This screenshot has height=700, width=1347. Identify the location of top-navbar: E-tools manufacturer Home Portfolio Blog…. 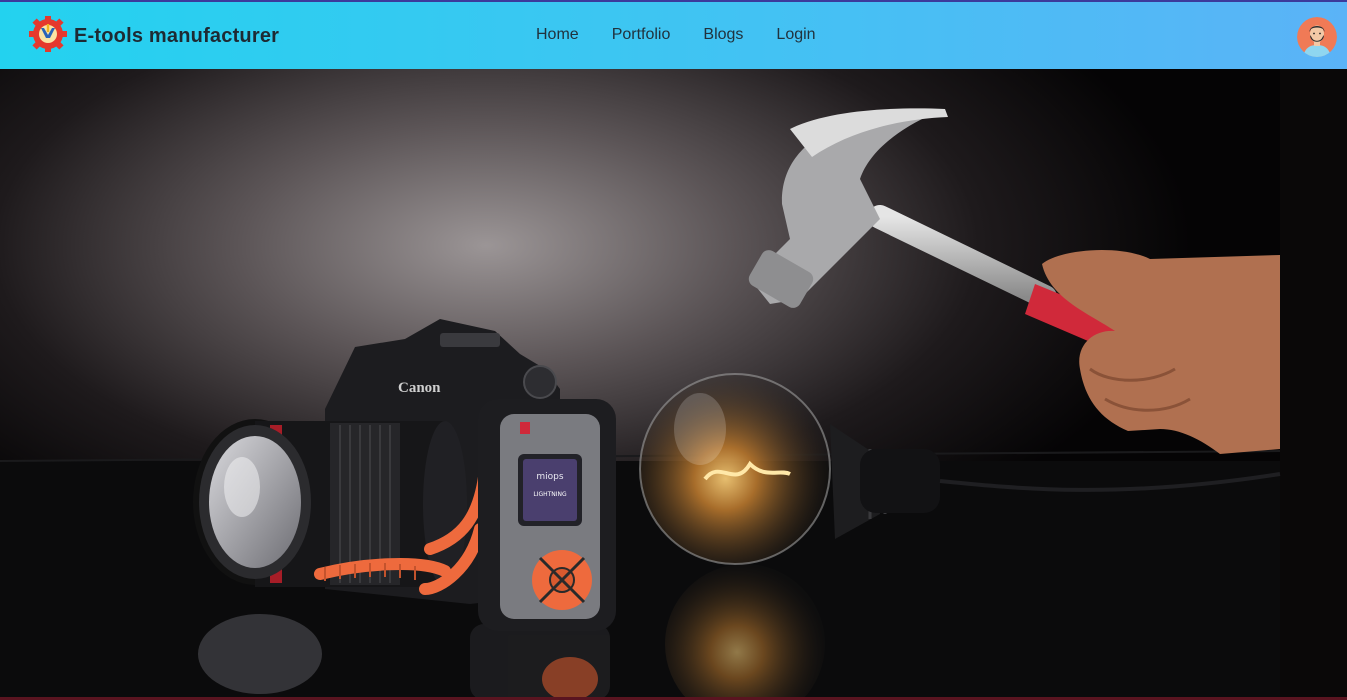
(673, 34).